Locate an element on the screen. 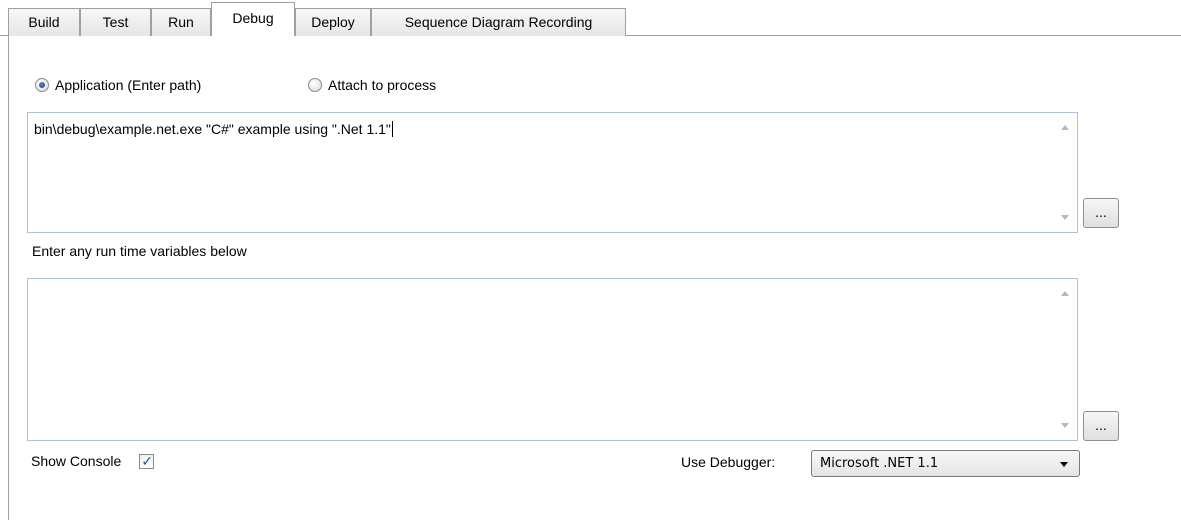  tab-deploy: Deploy is located at coordinates (333, 22).